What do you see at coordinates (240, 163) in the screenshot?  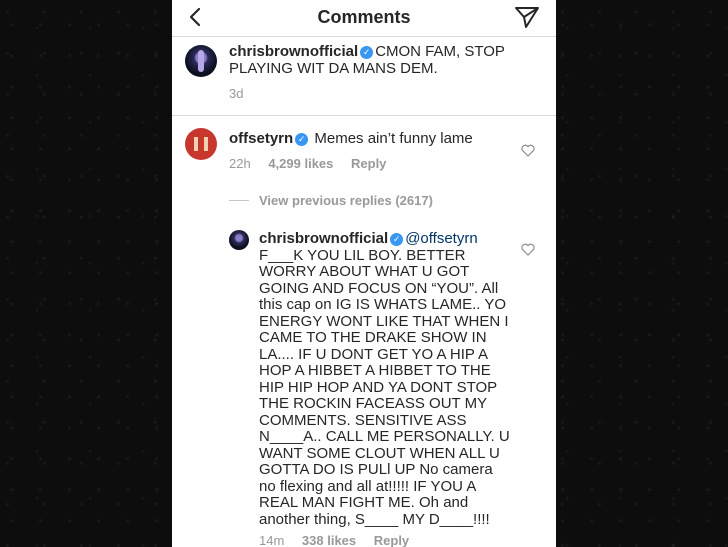 I see `comment-time: 22h` at bounding box center [240, 163].